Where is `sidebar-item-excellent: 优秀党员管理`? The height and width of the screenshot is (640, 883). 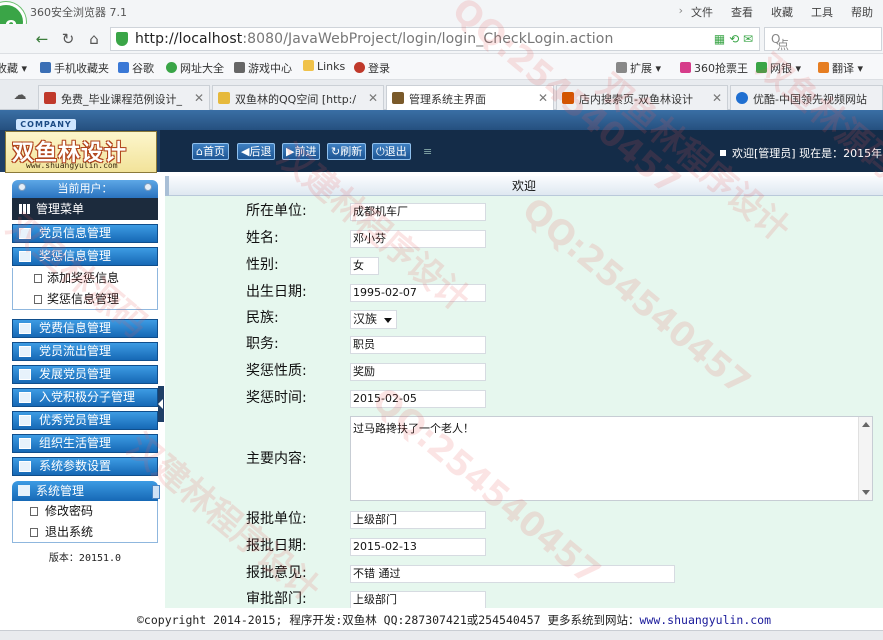
sidebar-item-excellent: 优秀党员管理 is located at coordinates (85, 420).